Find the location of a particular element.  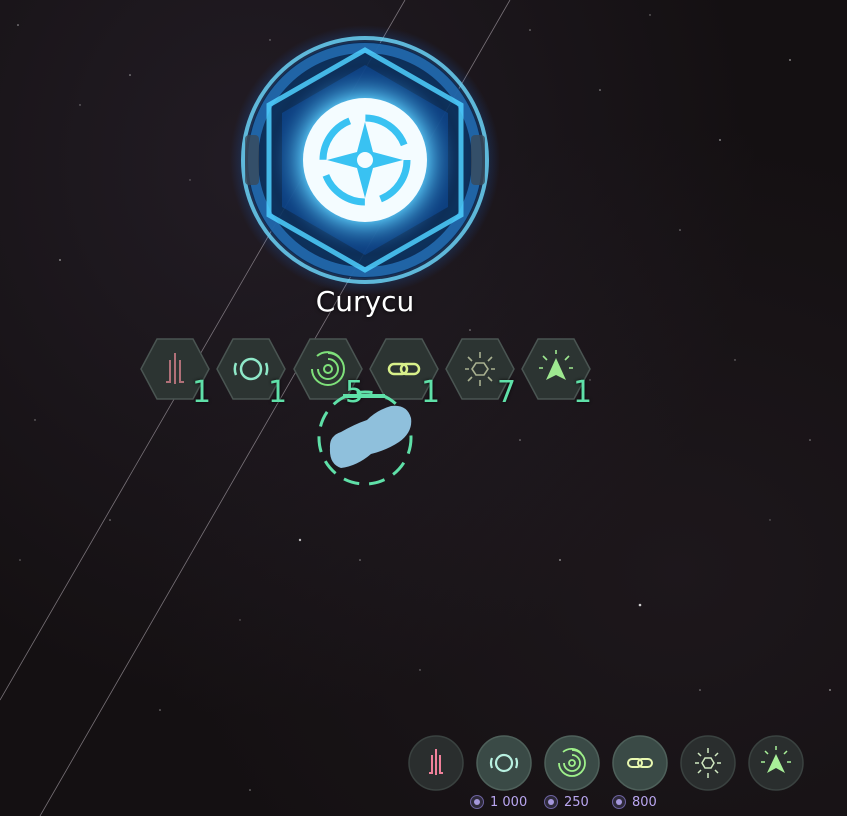

cost-value: 250 is located at coordinates (576, 802).